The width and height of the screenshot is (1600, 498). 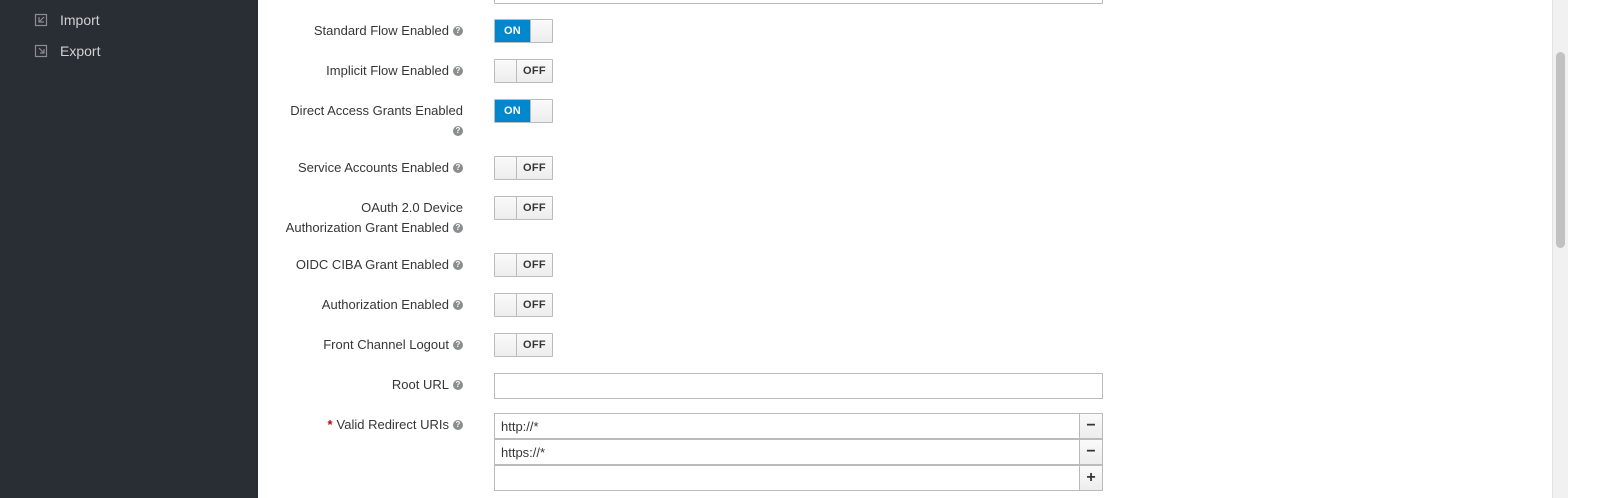 I want to click on export-icon, so click(x=41, y=51).